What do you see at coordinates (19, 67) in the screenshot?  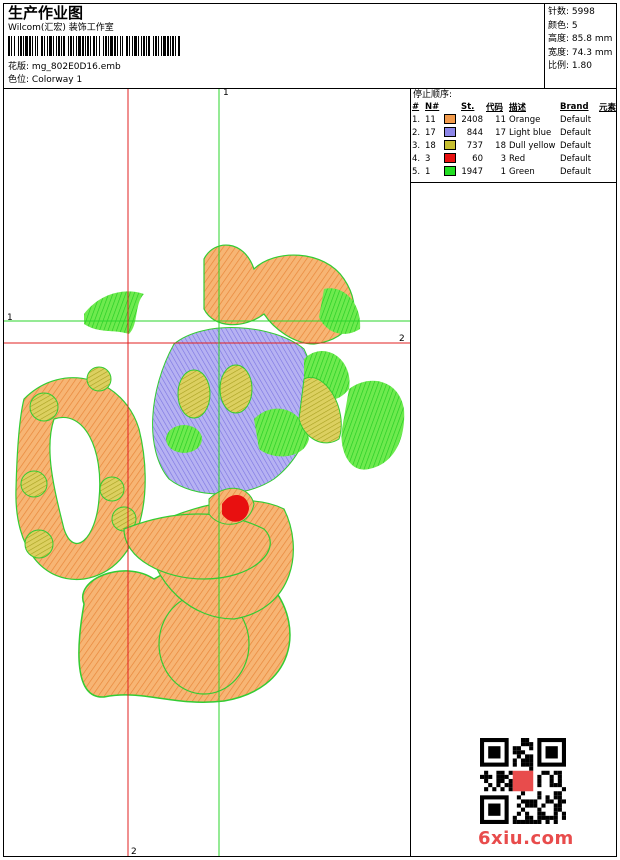 I see `design-label: 花版:` at bounding box center [19, 67].